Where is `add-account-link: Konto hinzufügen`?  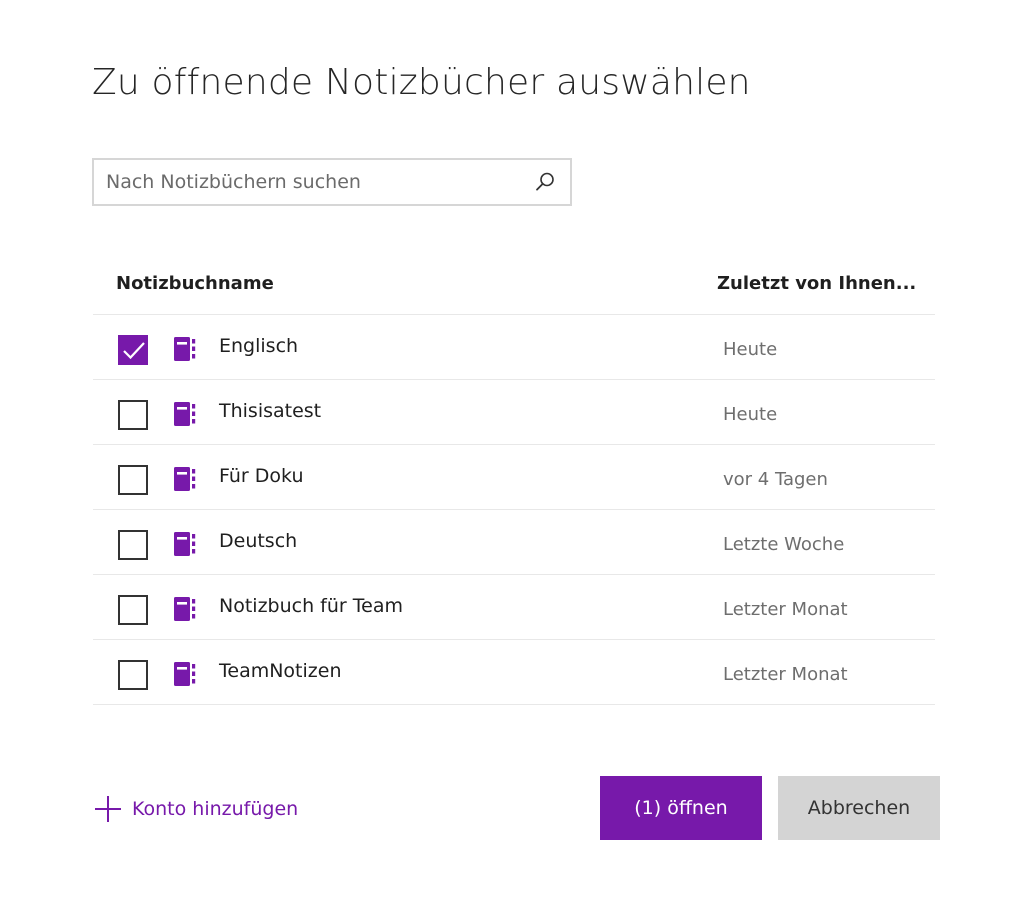
add-account-link: Konto hinzufügen is located at coordinates (196, 809).